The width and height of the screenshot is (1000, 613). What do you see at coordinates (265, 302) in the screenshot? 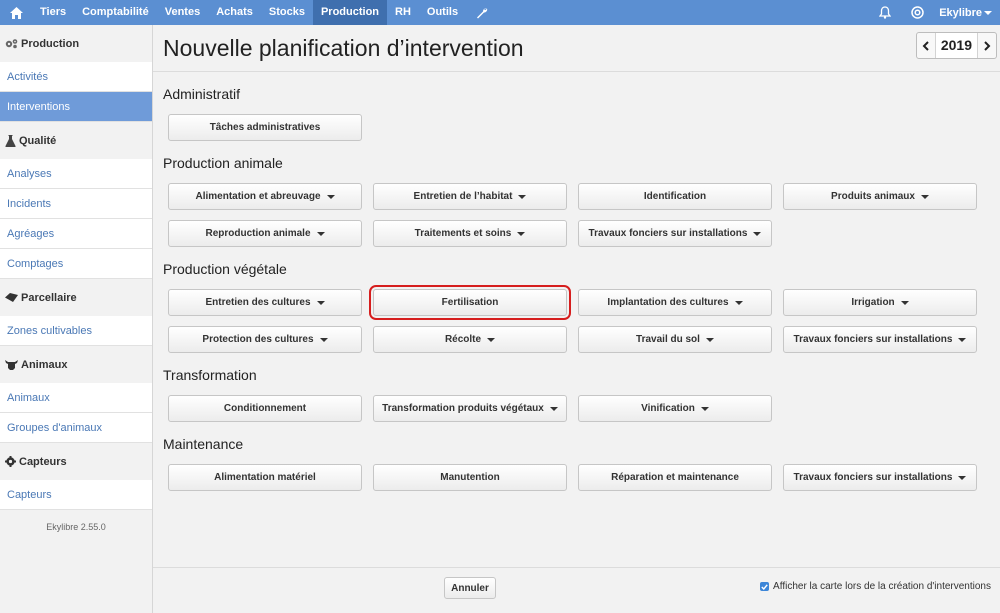
I see `procedure-dropdown-button: Entretien des cultures` at bounding box center [265, 302].